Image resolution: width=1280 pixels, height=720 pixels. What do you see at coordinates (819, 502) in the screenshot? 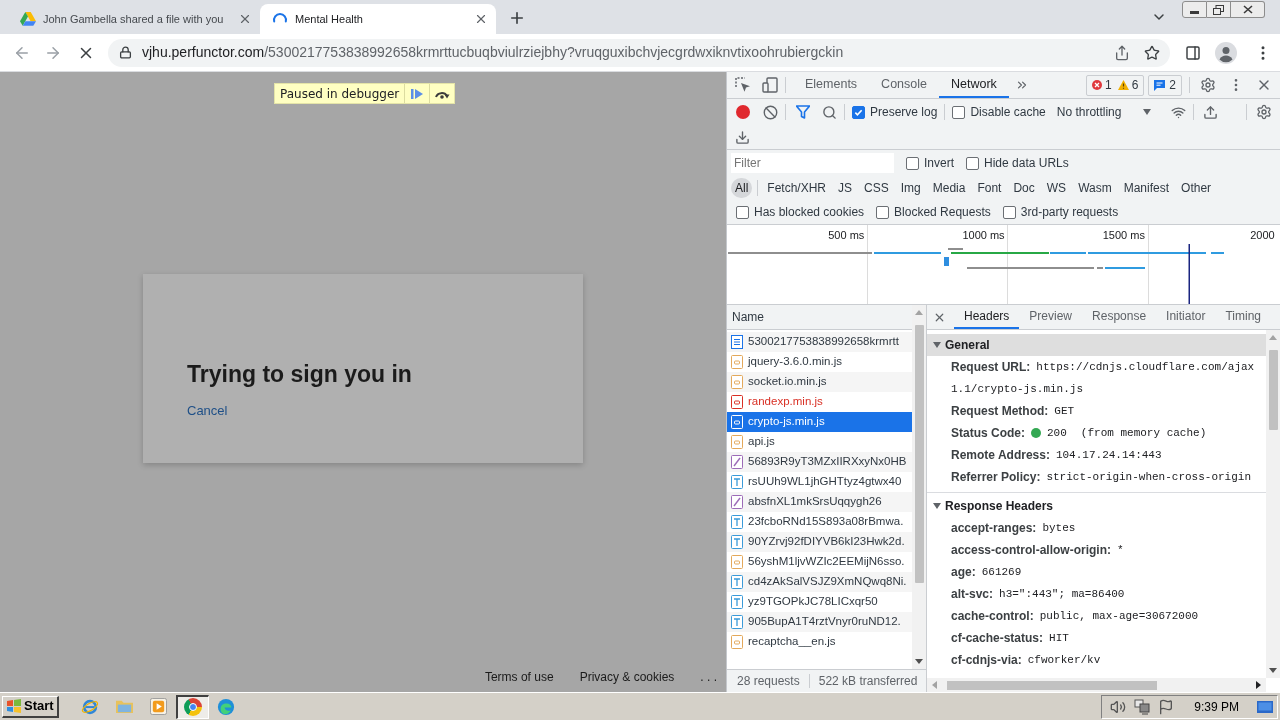
I see `request-row: absfnXL1mkSrsUqqygh26` at bounding box center [819, 502].